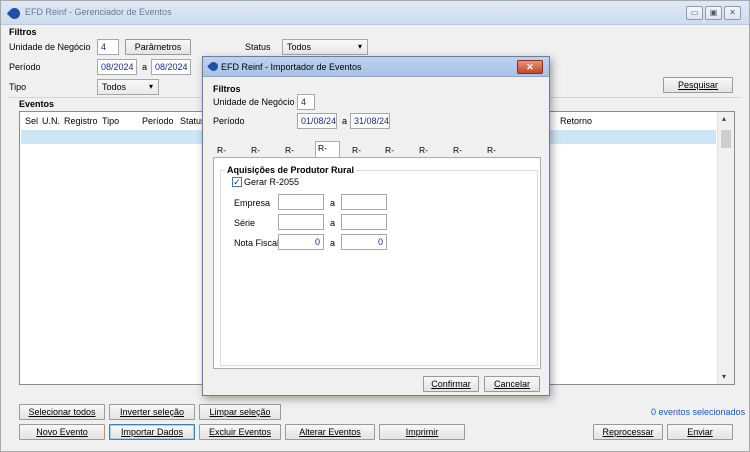 This screenshot has width=750, height=452. What do you see at coordinates (108, 47) in the screenshot?
I see `unit-field: 4` at bounding box center [108, 47].